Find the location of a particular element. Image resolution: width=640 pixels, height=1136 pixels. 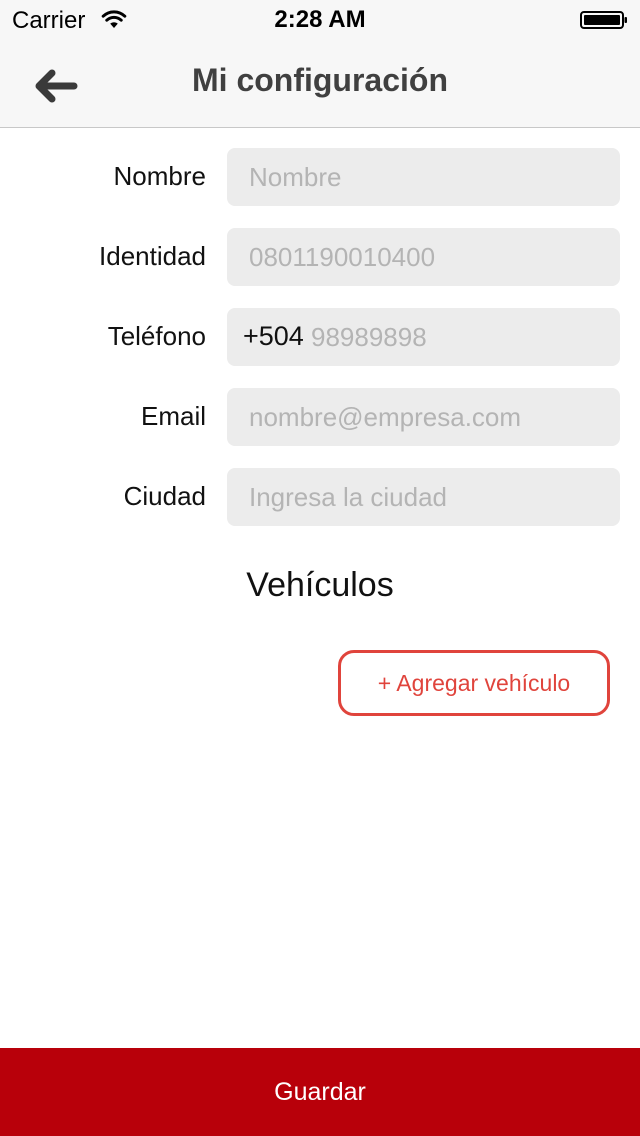

identidad-label: Identidad is located at coordinates (152, 256).